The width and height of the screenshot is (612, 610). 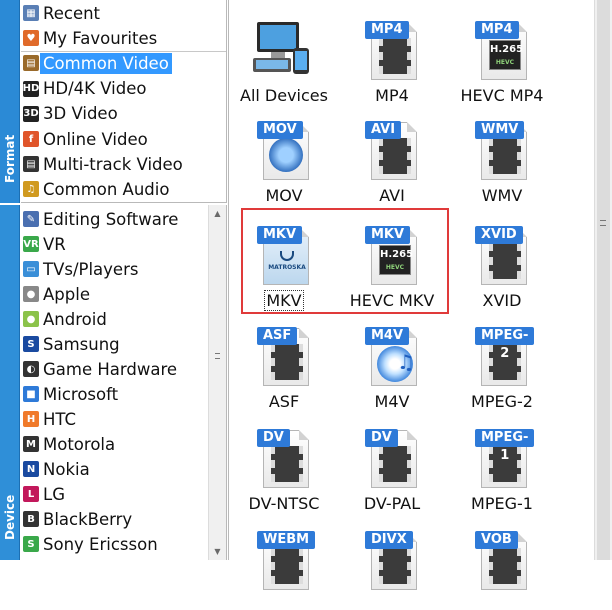 What do you see at coordinates (217, 551) in the screenshot?
I see `scroll-down-arrow-icon: ▼` at bounding box center [217, 551].